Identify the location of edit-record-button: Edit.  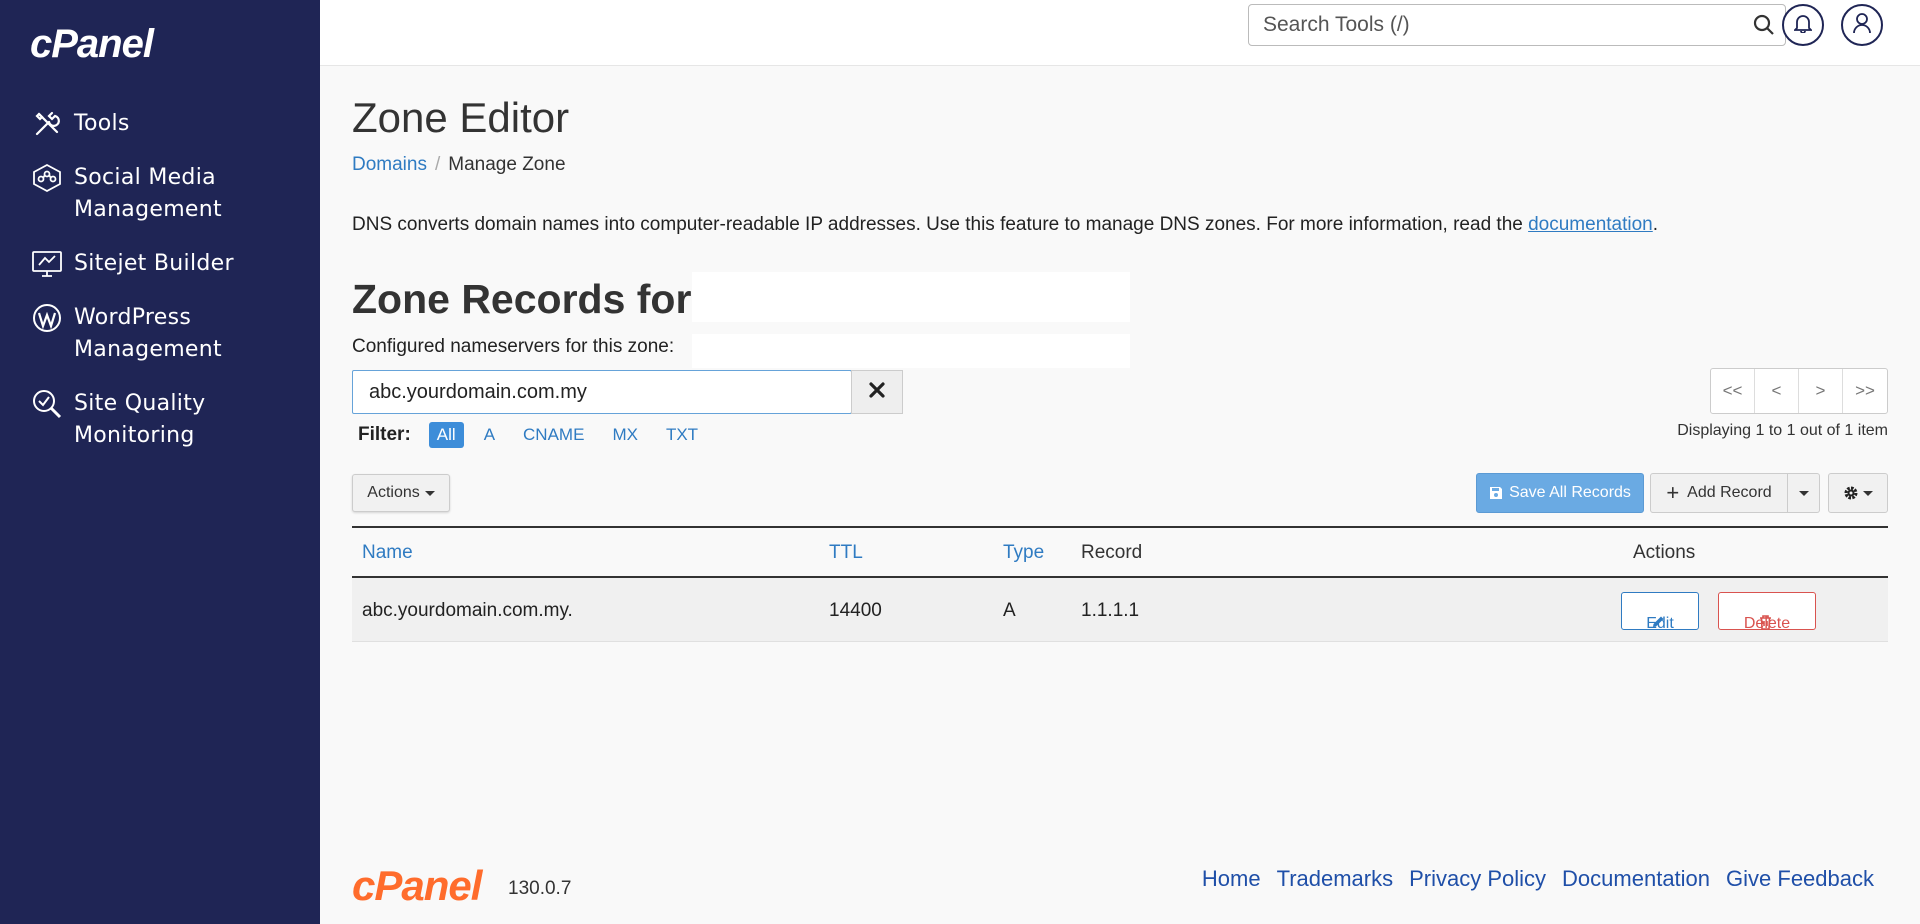
(1660, 612).